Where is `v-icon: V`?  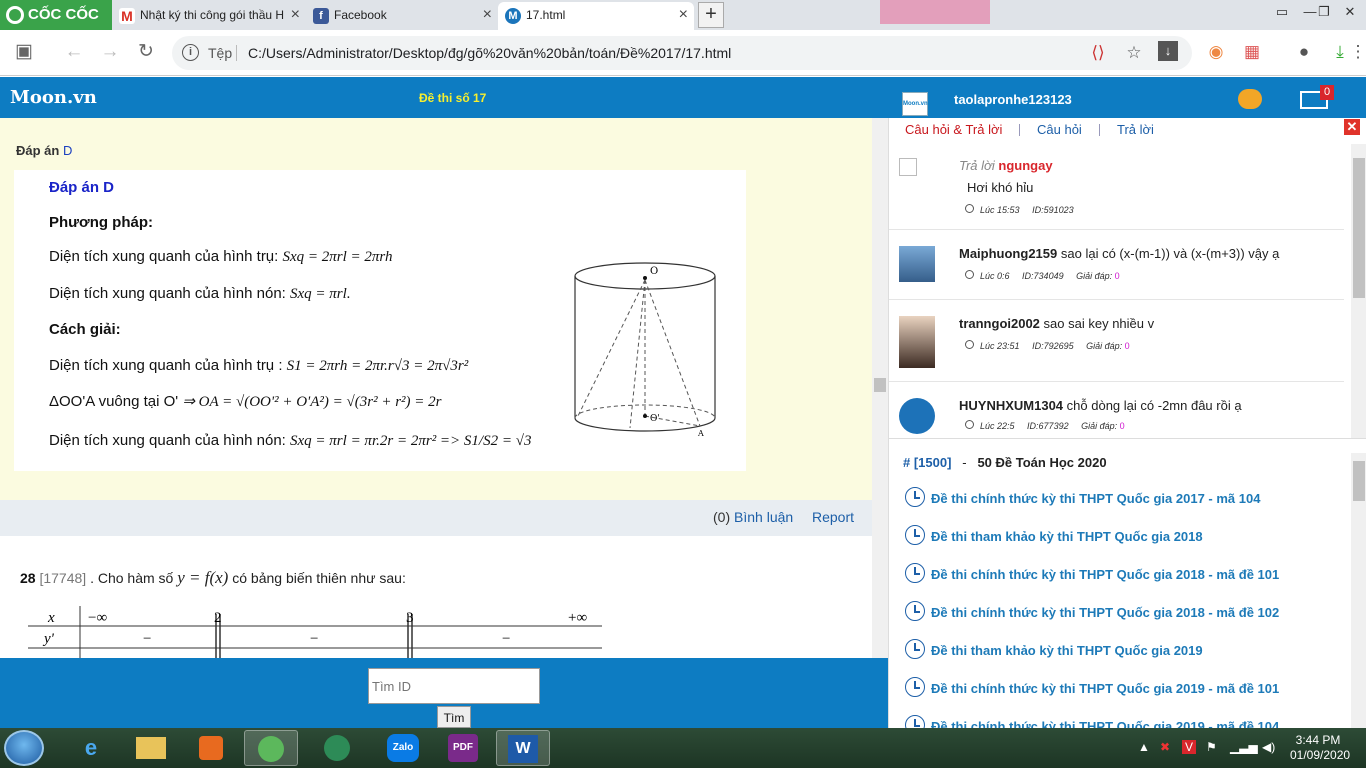 v-icon: V is located at coordinates (1189, 747).